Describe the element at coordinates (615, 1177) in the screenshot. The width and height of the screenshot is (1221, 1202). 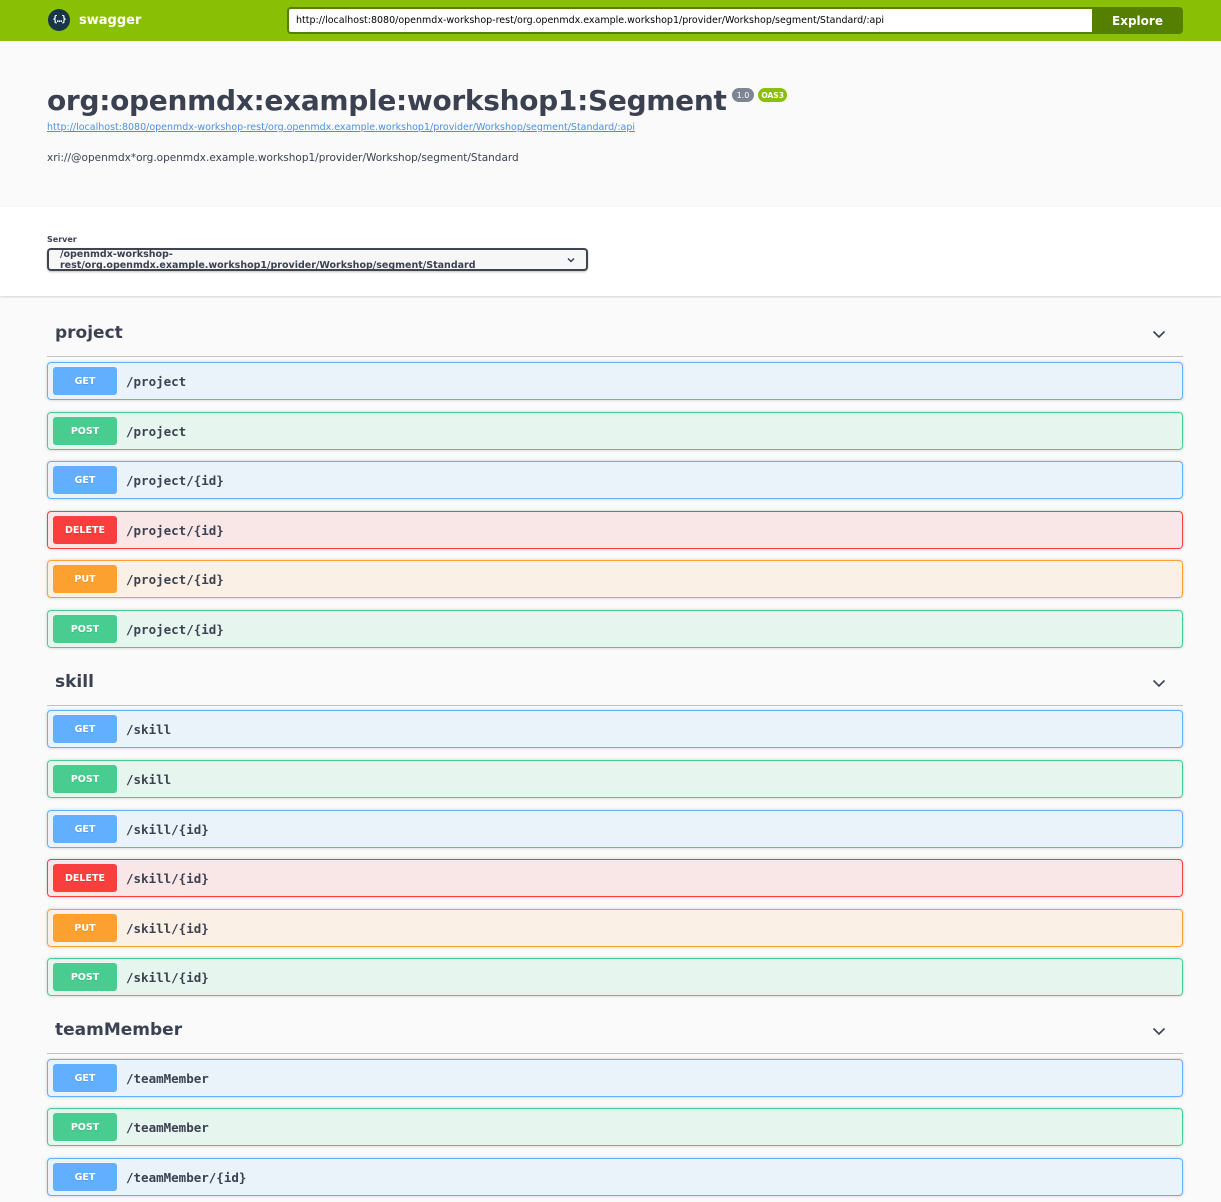
I see `operation-row: GET /teamMember/{id}` at that location.